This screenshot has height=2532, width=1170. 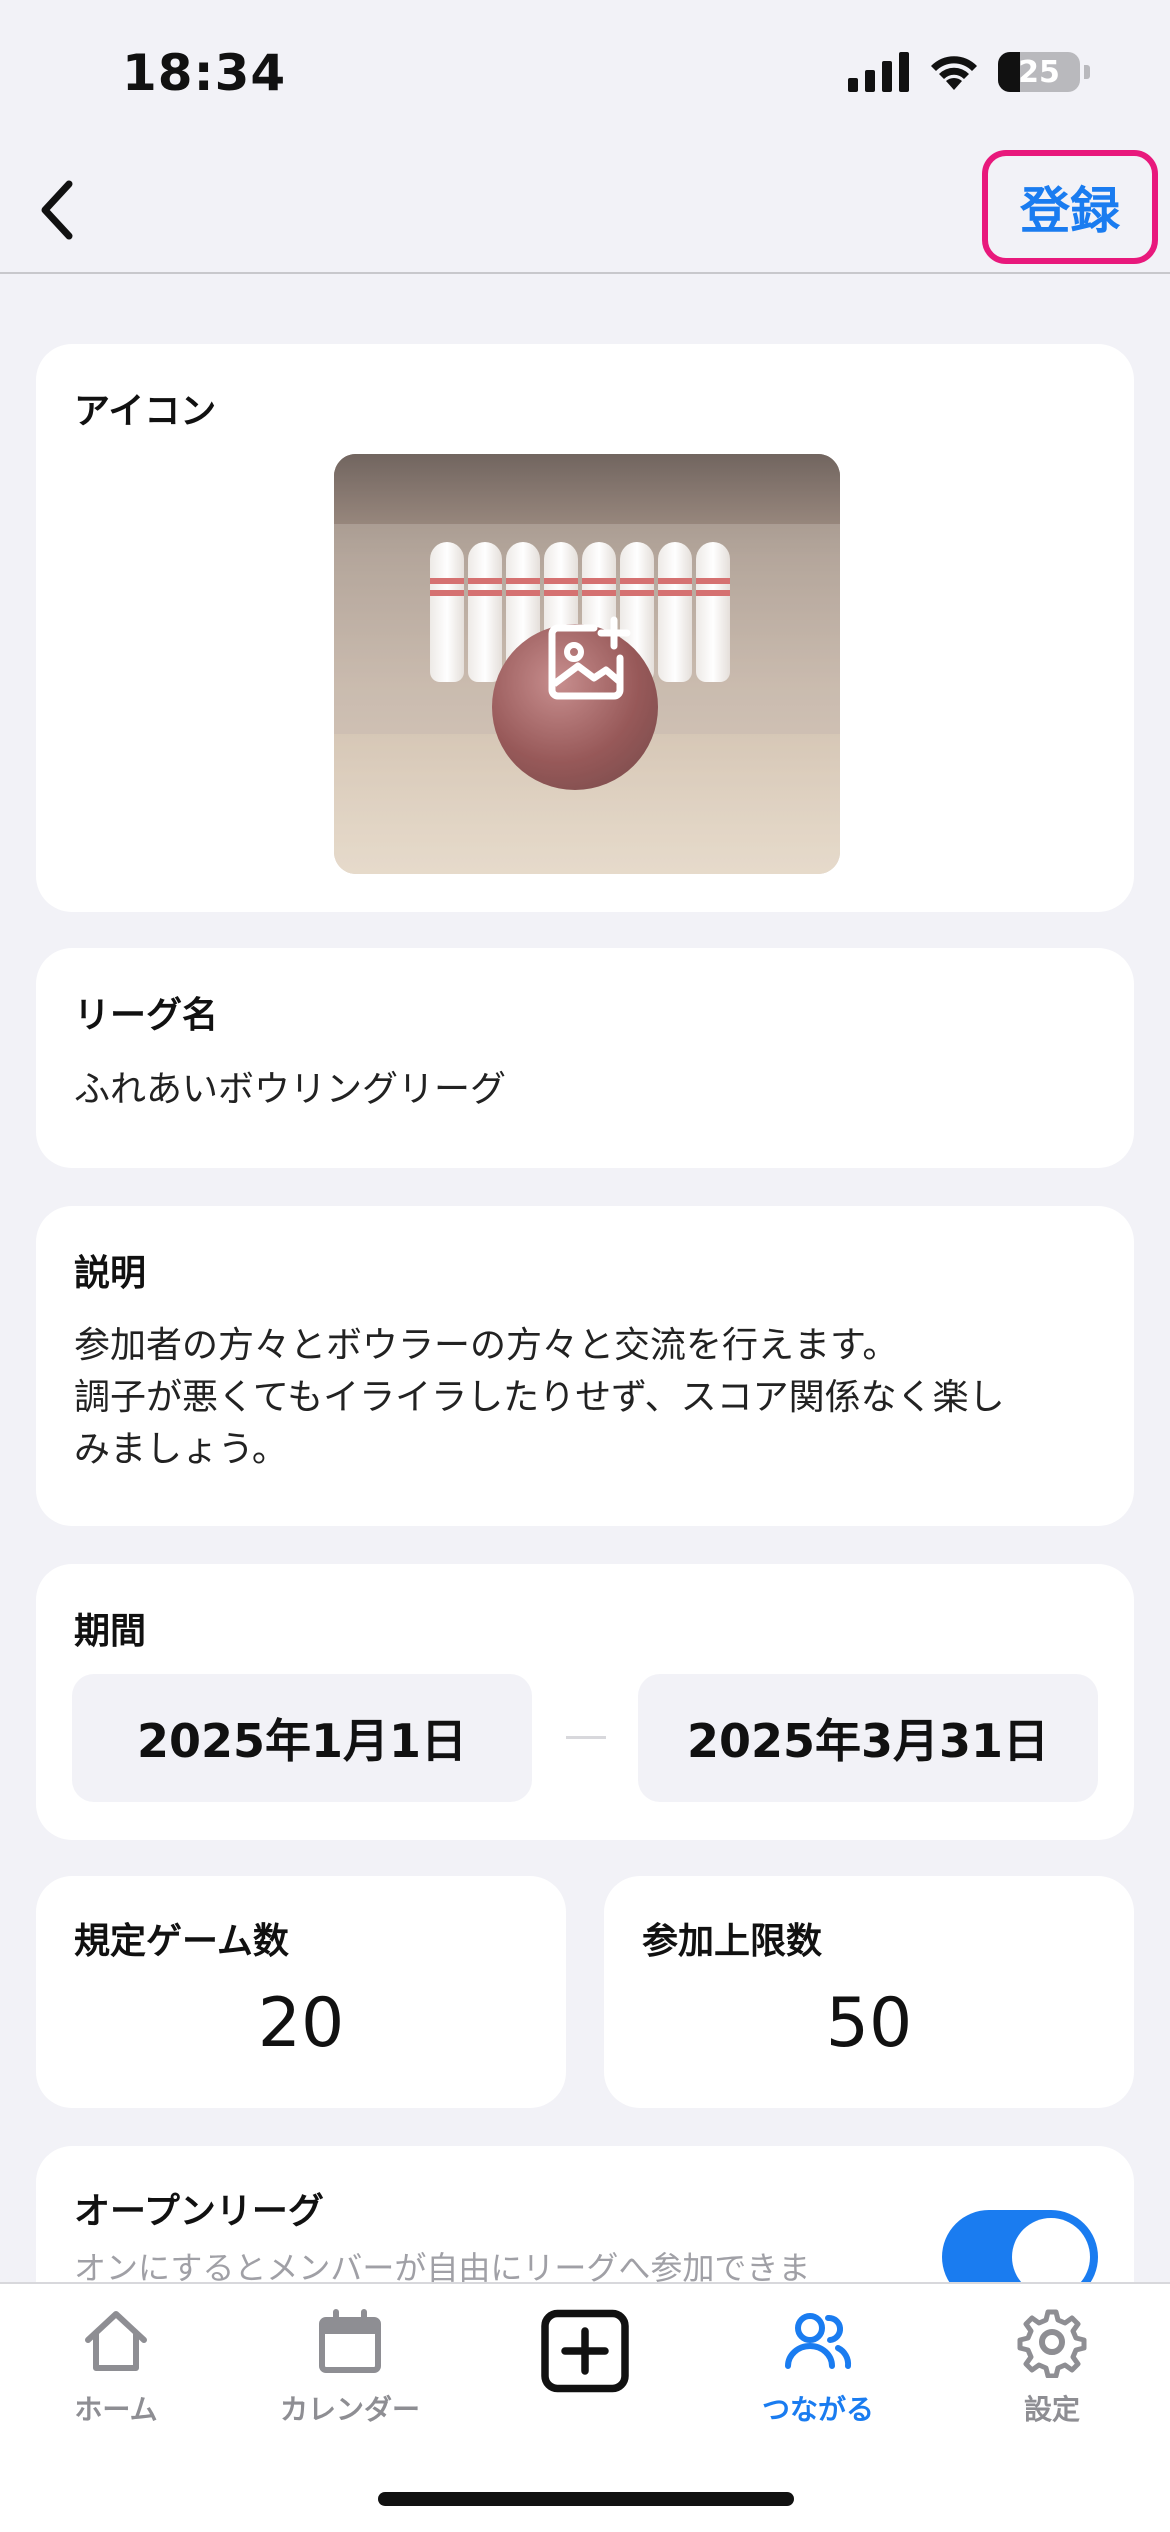 What do you see at coordinates (589, 659) in the screenshot?
I see `add-photo-icon` at bounding box center [589, 659].